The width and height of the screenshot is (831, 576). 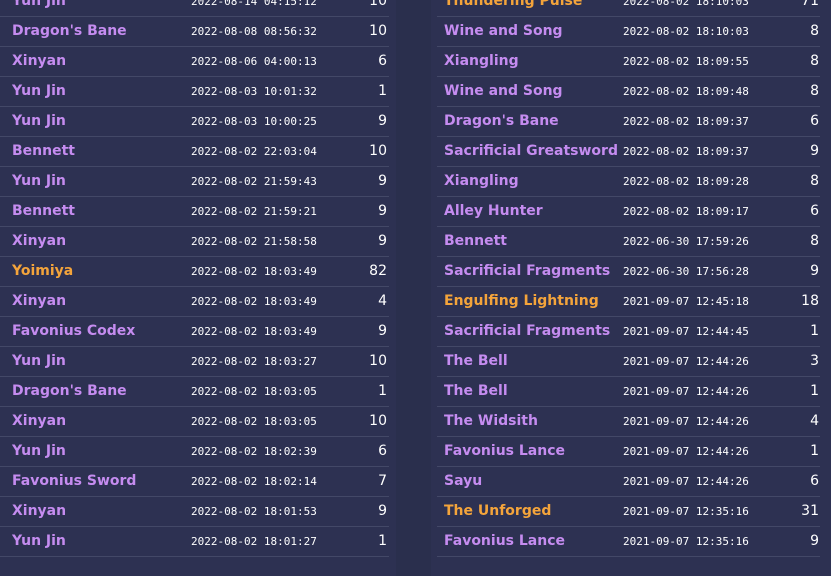 What do you see at coordinates (476, 391) in the screenshot?
I see `item-name: The Bell` at bounding box center [476, 391].